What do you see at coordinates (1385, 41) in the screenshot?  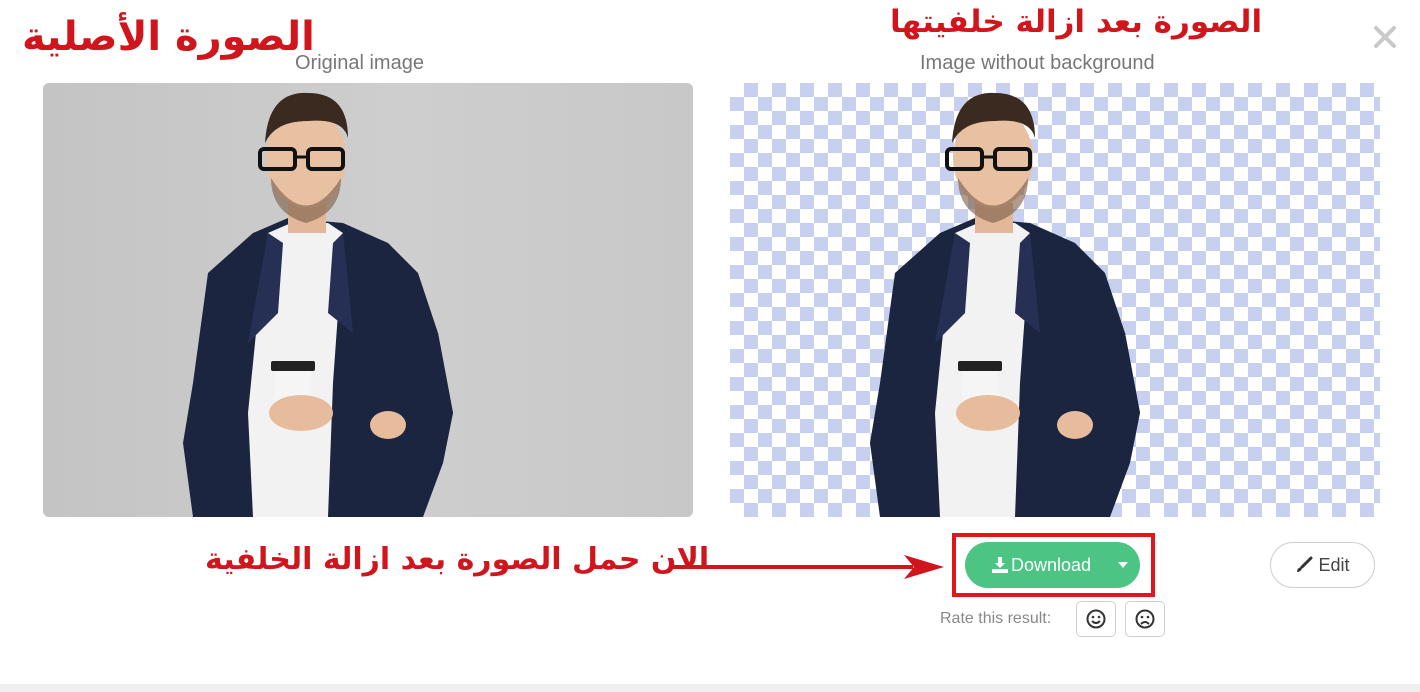 I see `close-icon` at bounding box center [1385, 41].